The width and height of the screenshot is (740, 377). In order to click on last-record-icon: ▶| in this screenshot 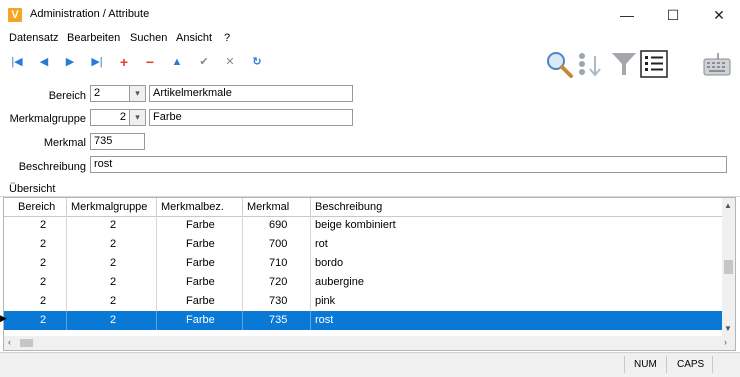, I will do `click(97, 62)`.